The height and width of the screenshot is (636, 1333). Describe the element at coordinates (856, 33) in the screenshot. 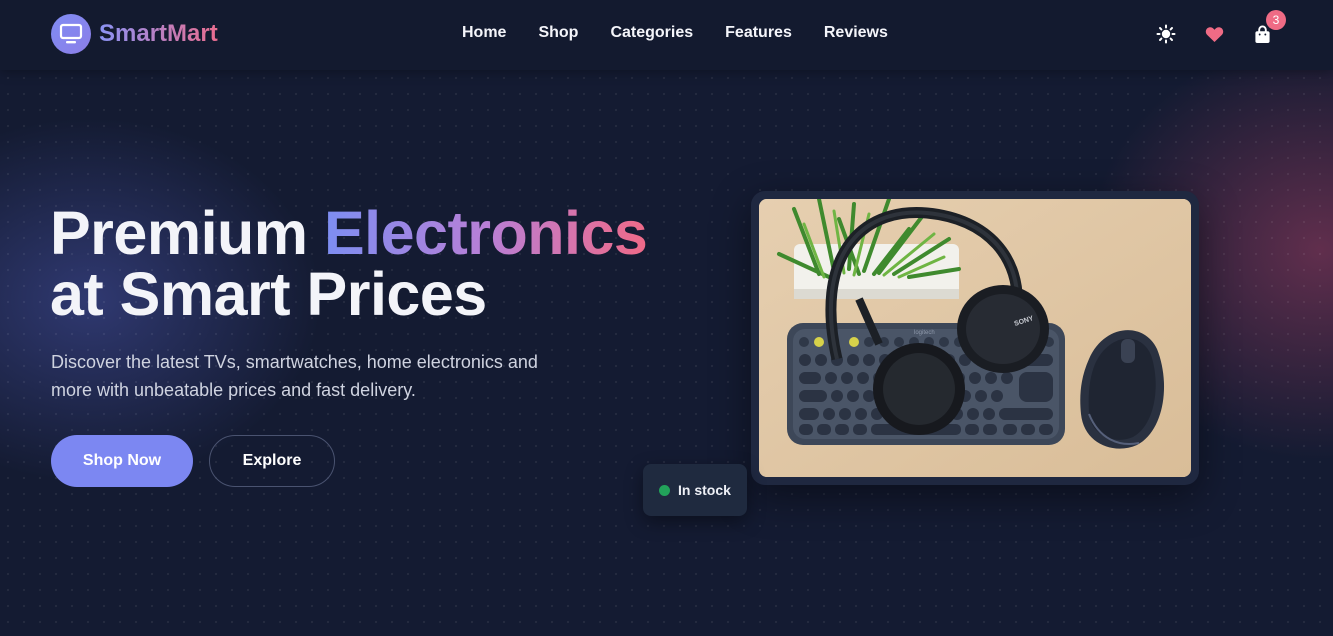

I see `nav-reviews: Reviews` at that location.